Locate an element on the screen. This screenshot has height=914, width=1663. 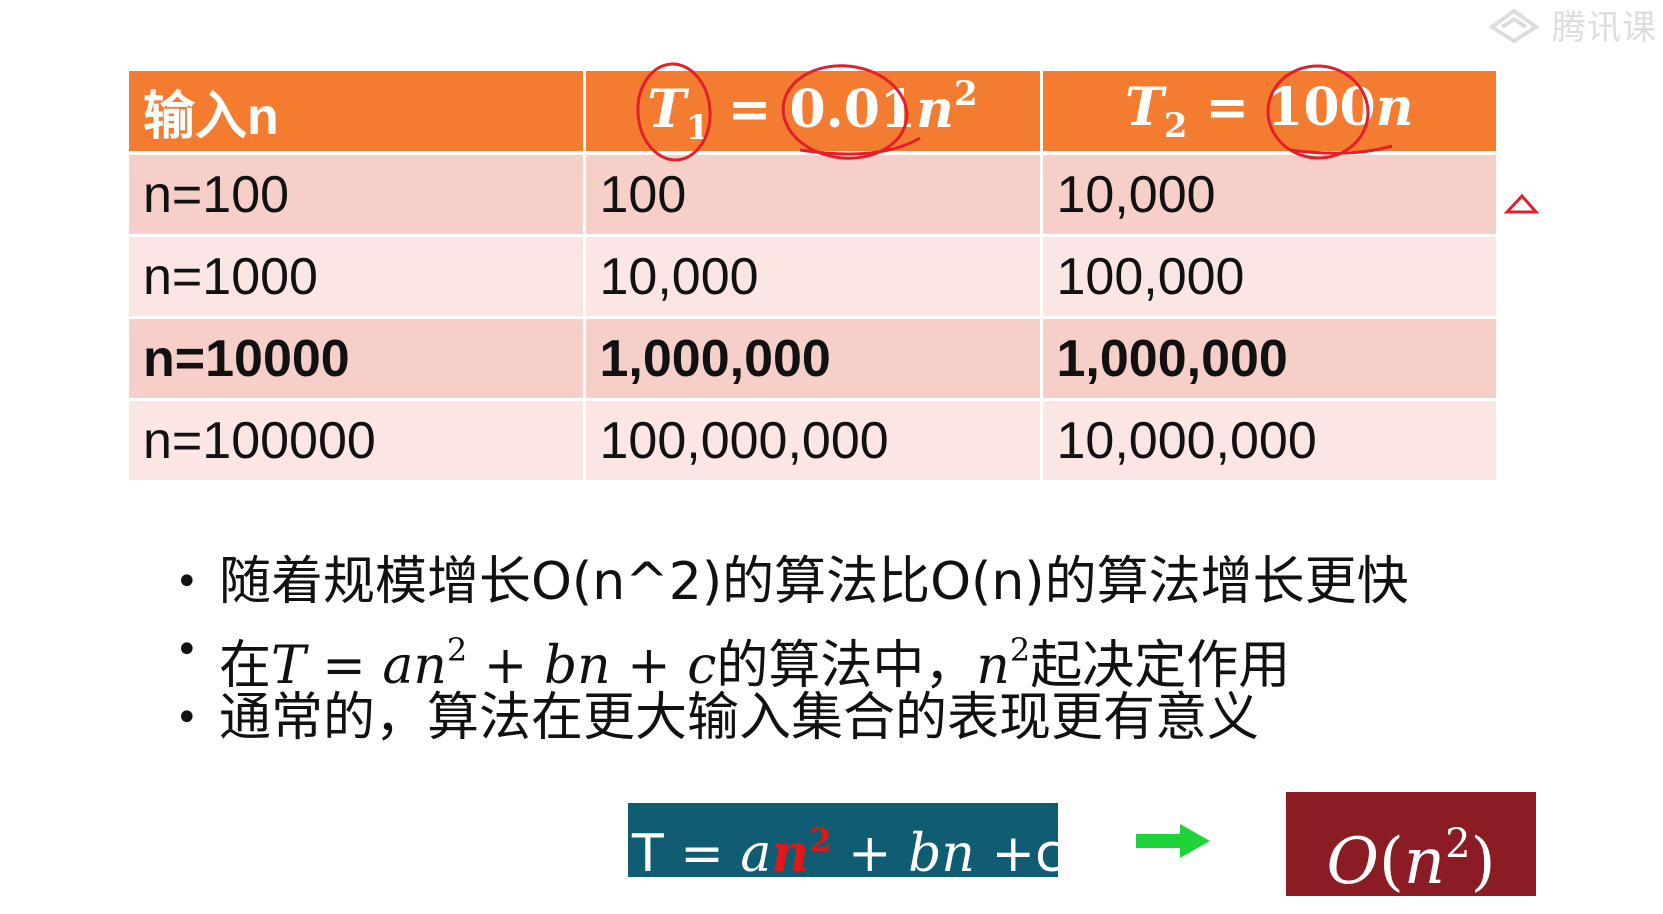
cell-t2: 100,000 is located at coordinates (1268, 277).